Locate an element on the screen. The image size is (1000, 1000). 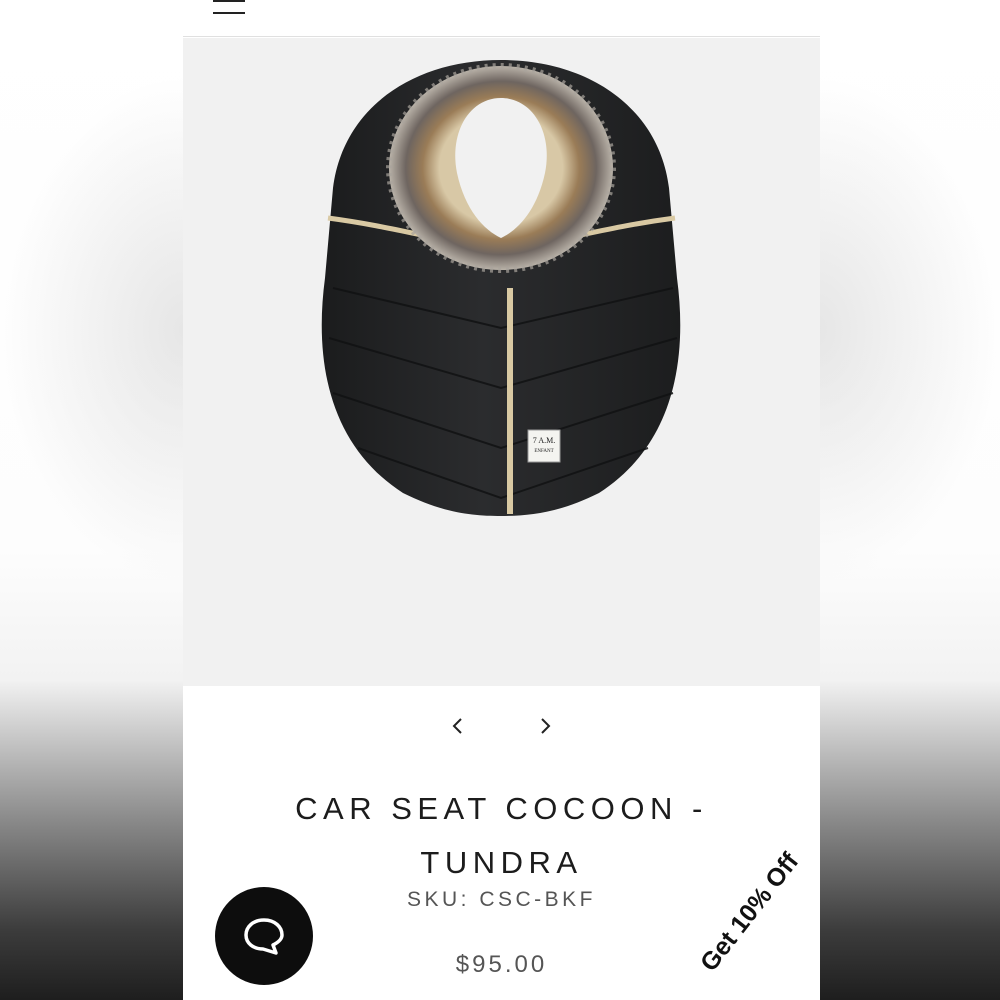
chevron-right-icon is located at coordinates (546, 726).